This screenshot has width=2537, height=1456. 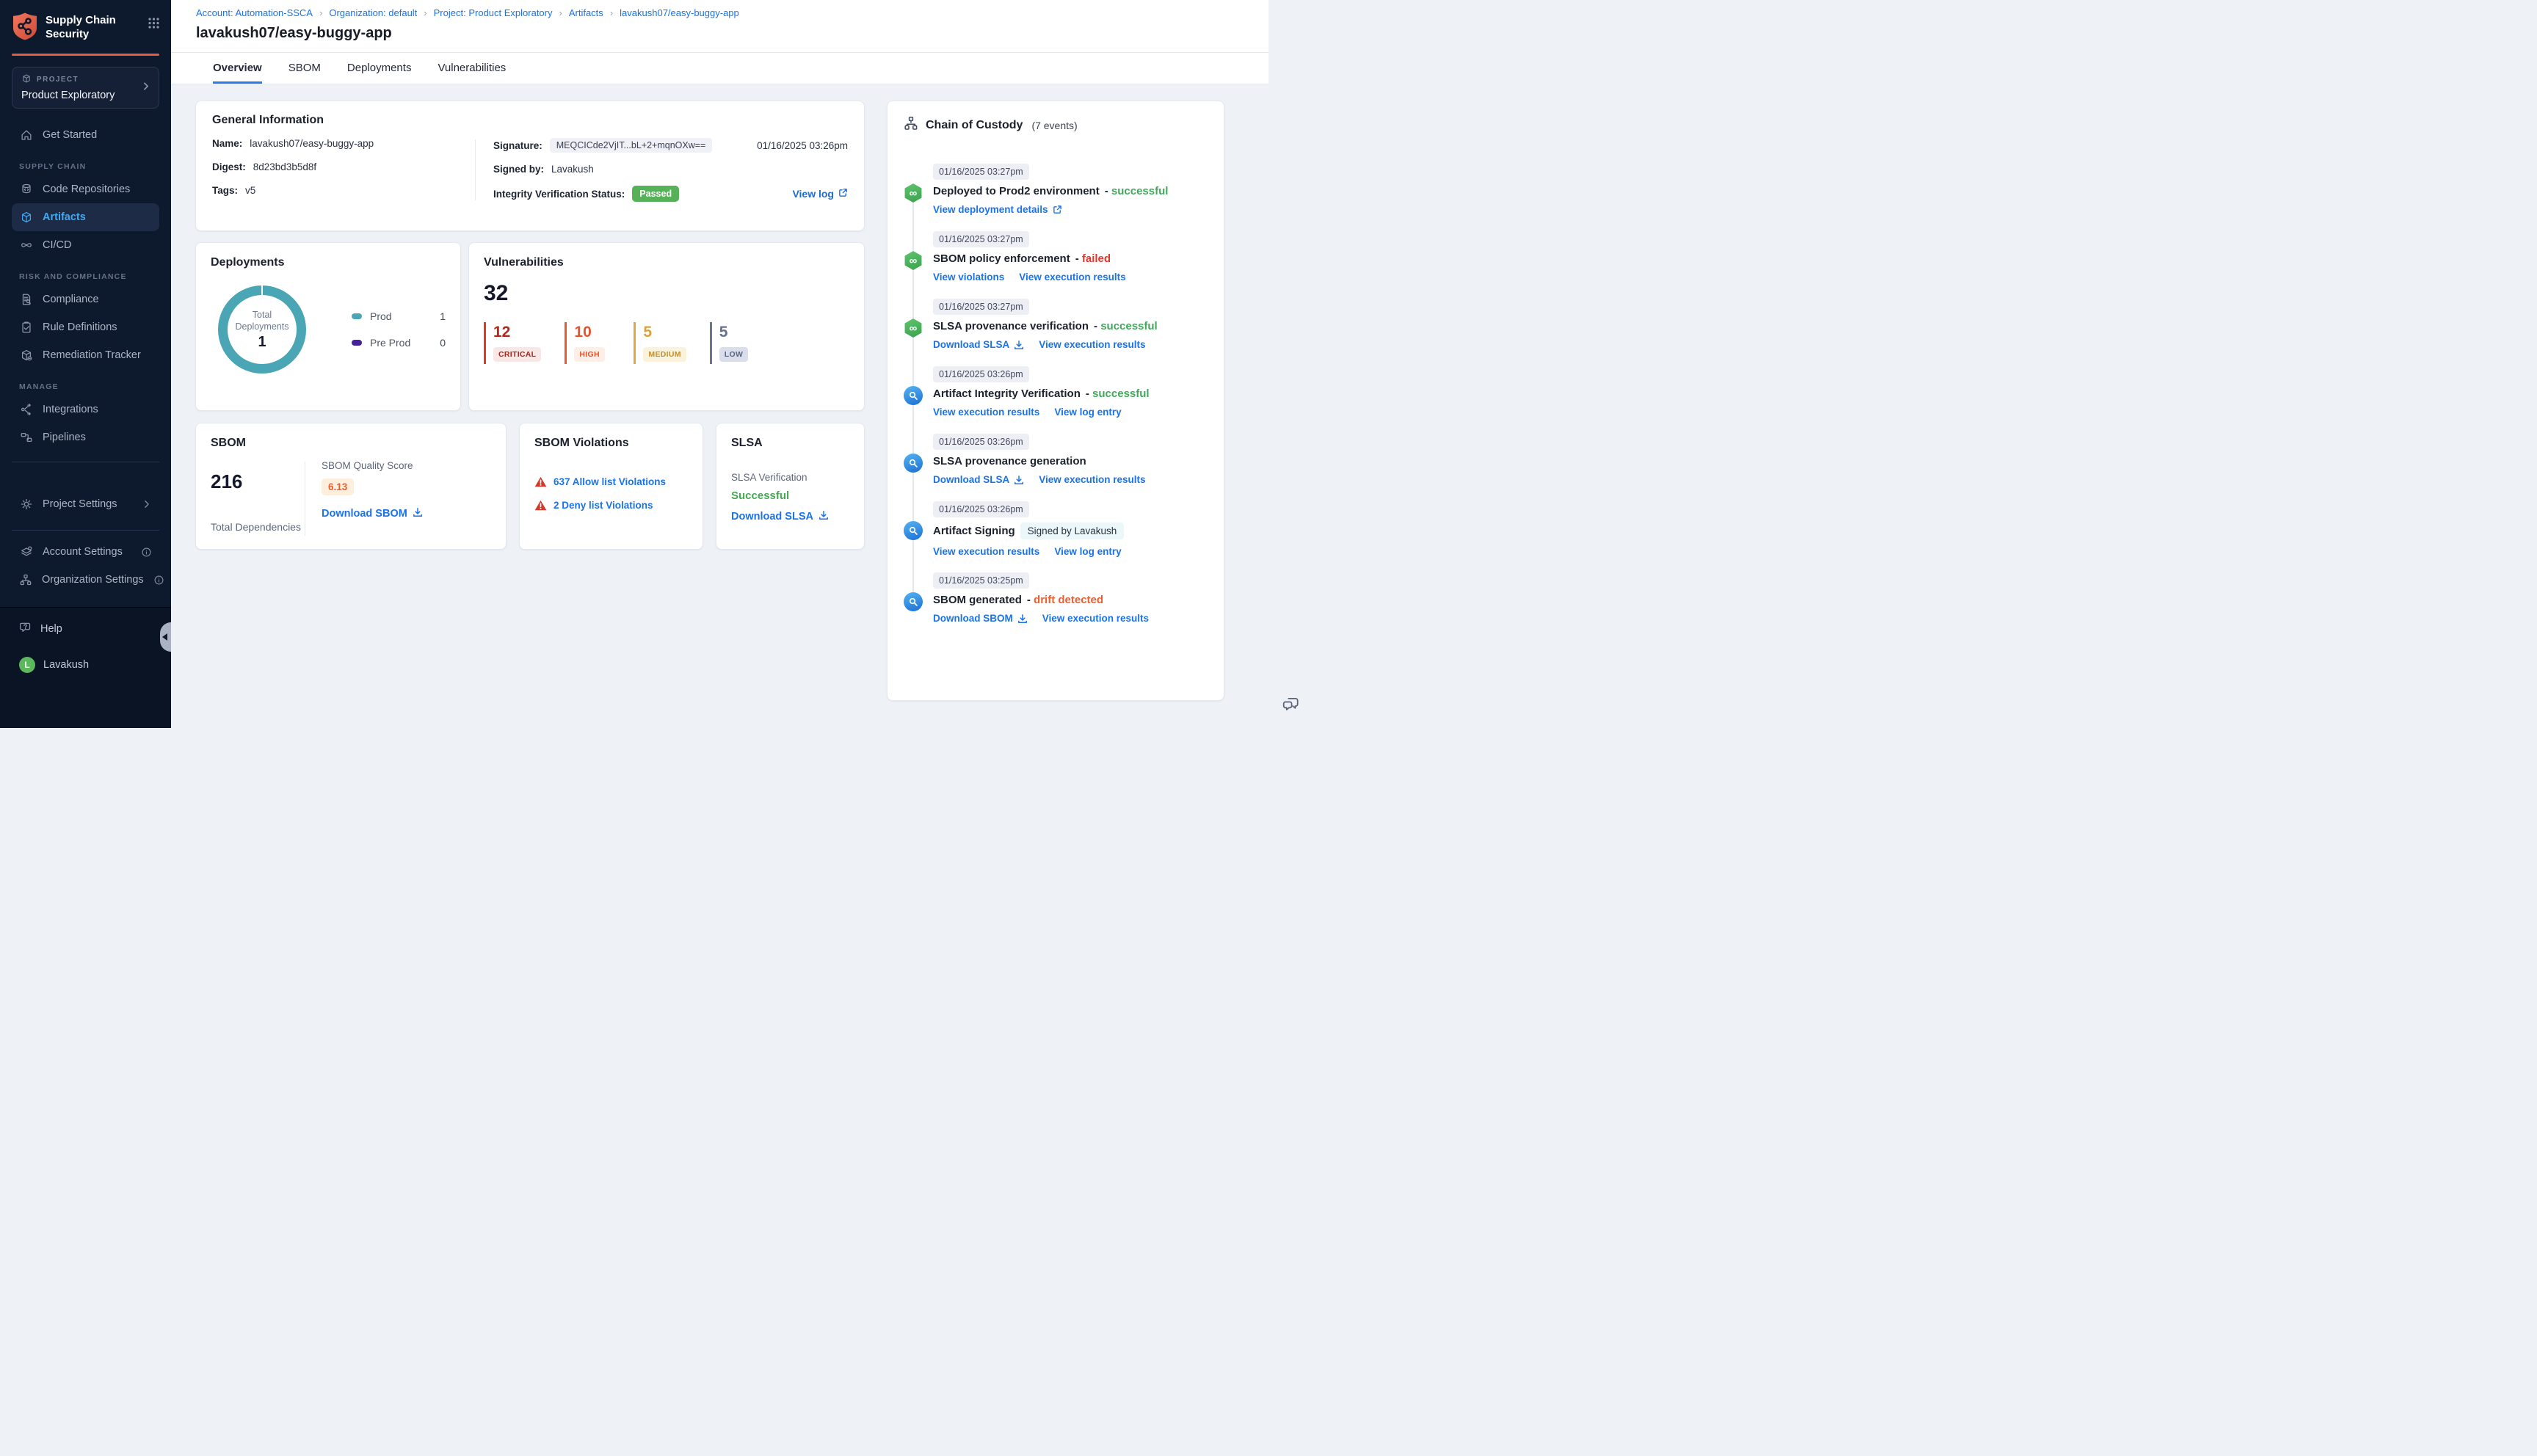 What do you see at coordinates (26, 245) in the screenshot?
I see `infinity-icon` at bounding box center [26, 245].